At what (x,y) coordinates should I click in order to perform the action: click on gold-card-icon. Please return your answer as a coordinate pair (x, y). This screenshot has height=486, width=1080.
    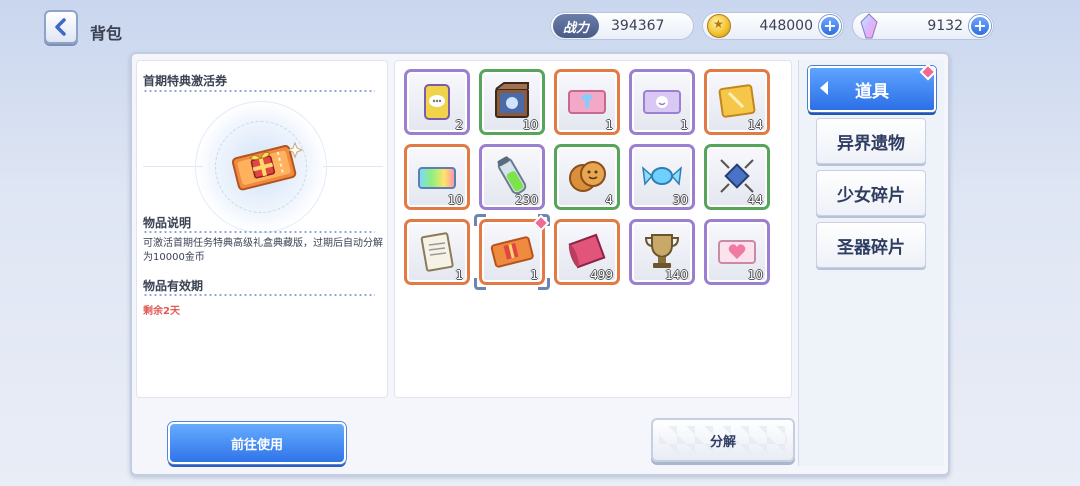
    Looking at the image, I should click on (737, 101).